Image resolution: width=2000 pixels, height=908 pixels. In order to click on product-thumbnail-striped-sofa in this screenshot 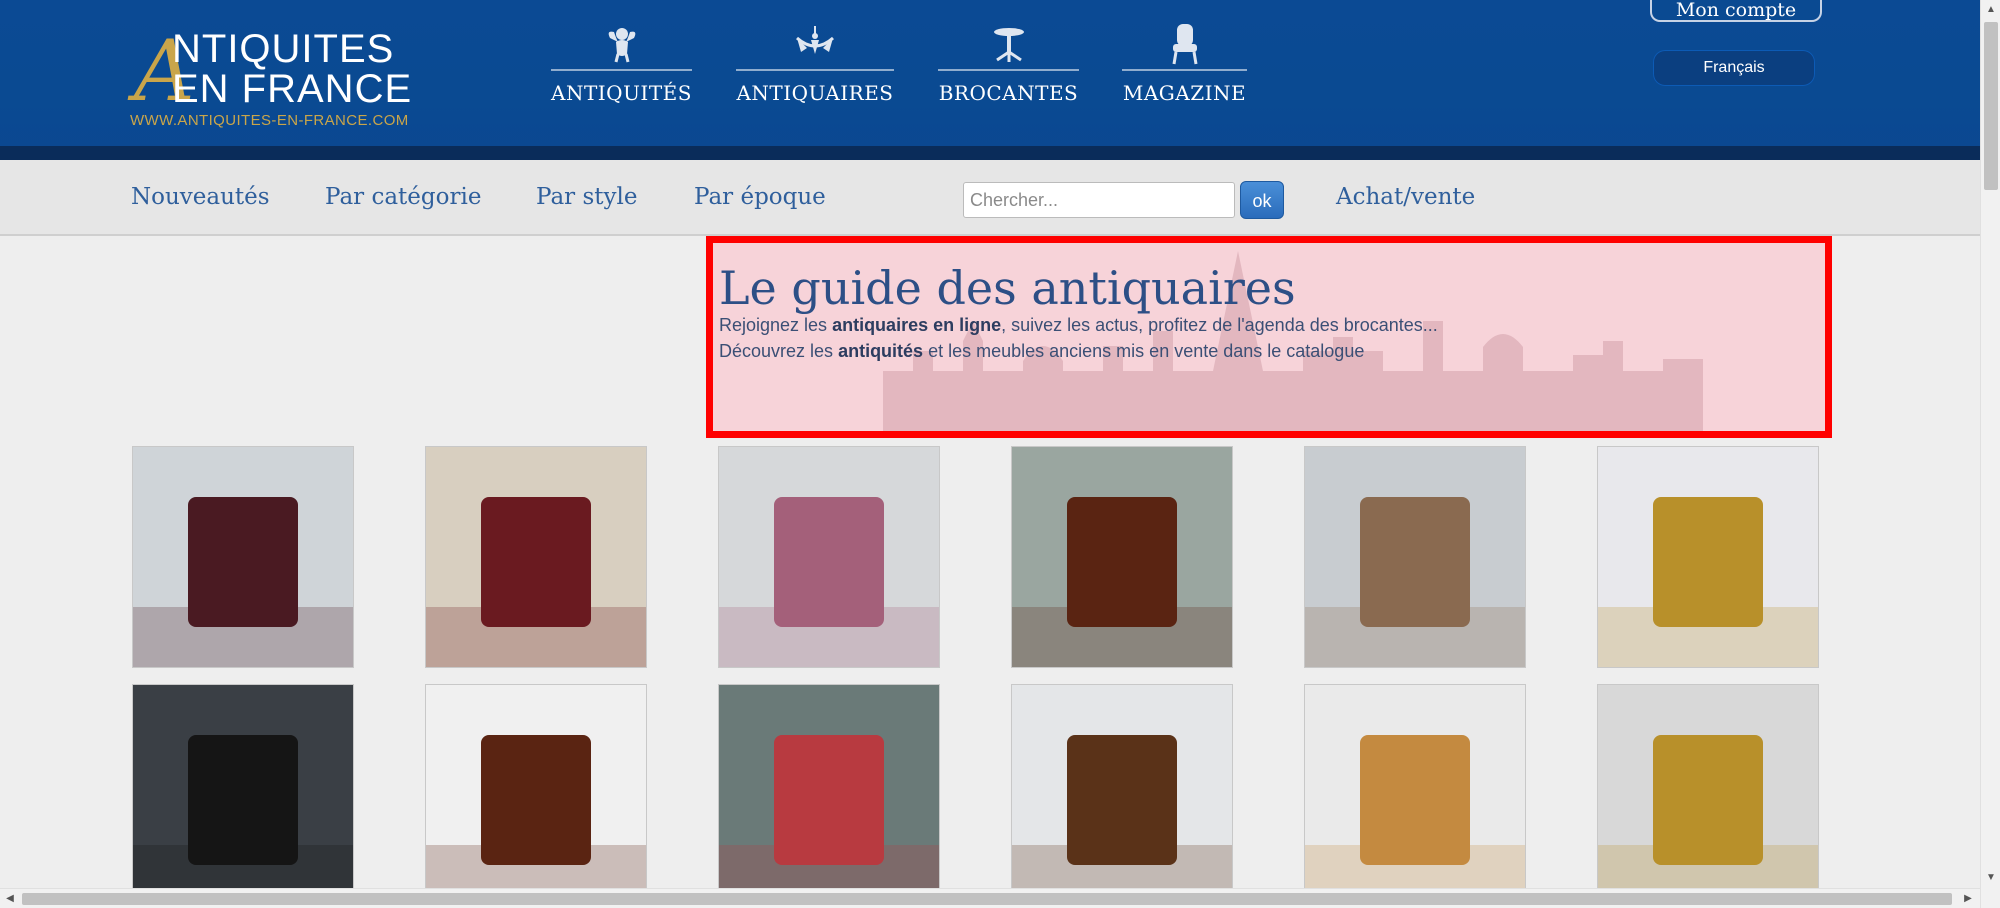, I will do `click(829, 795)`.